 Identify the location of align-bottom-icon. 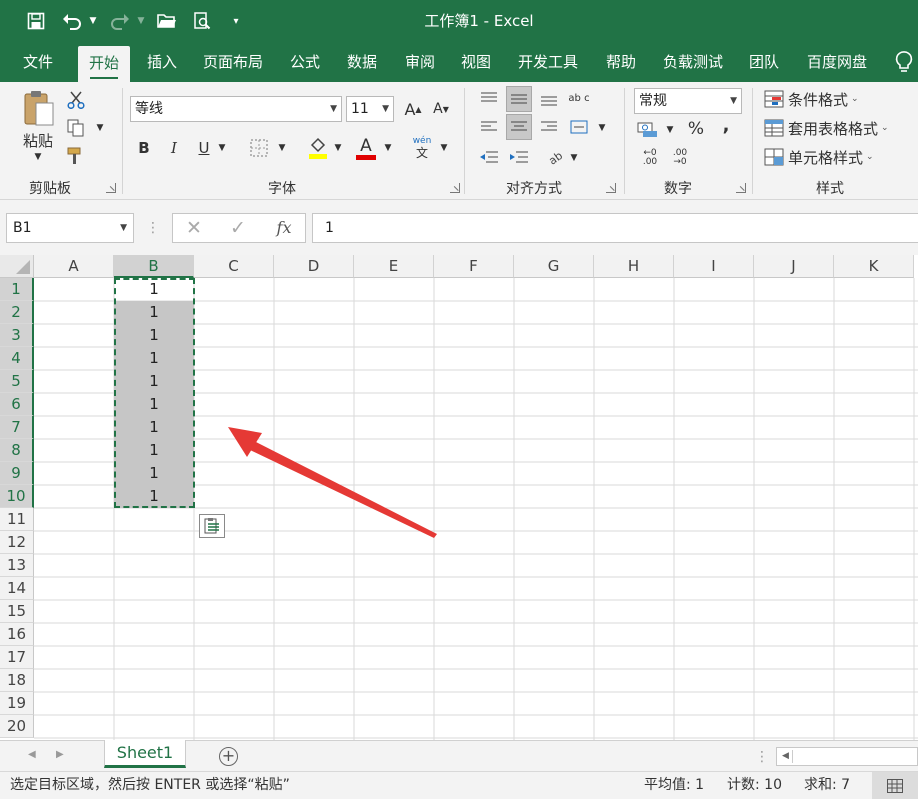
(549, 99).